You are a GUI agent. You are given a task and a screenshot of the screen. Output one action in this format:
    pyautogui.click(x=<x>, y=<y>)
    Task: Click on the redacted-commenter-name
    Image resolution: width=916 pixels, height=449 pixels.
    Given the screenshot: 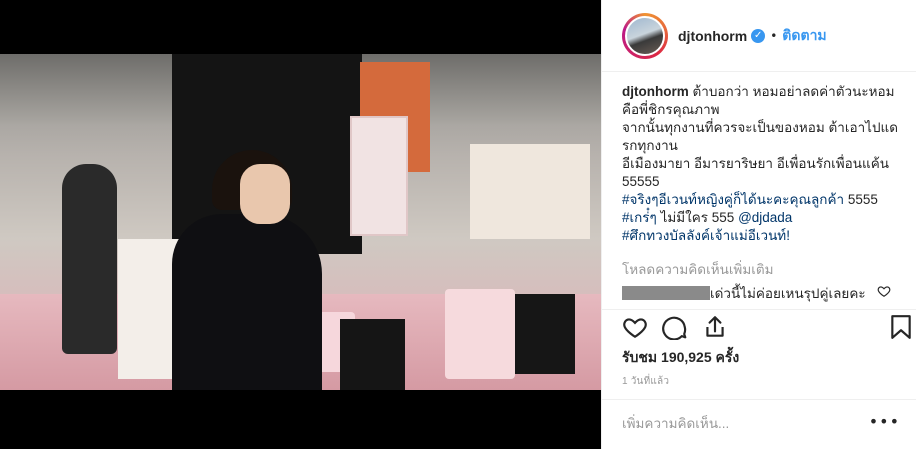 What is the action you would take?
    pyautogui.click(x=666, y=293)
    